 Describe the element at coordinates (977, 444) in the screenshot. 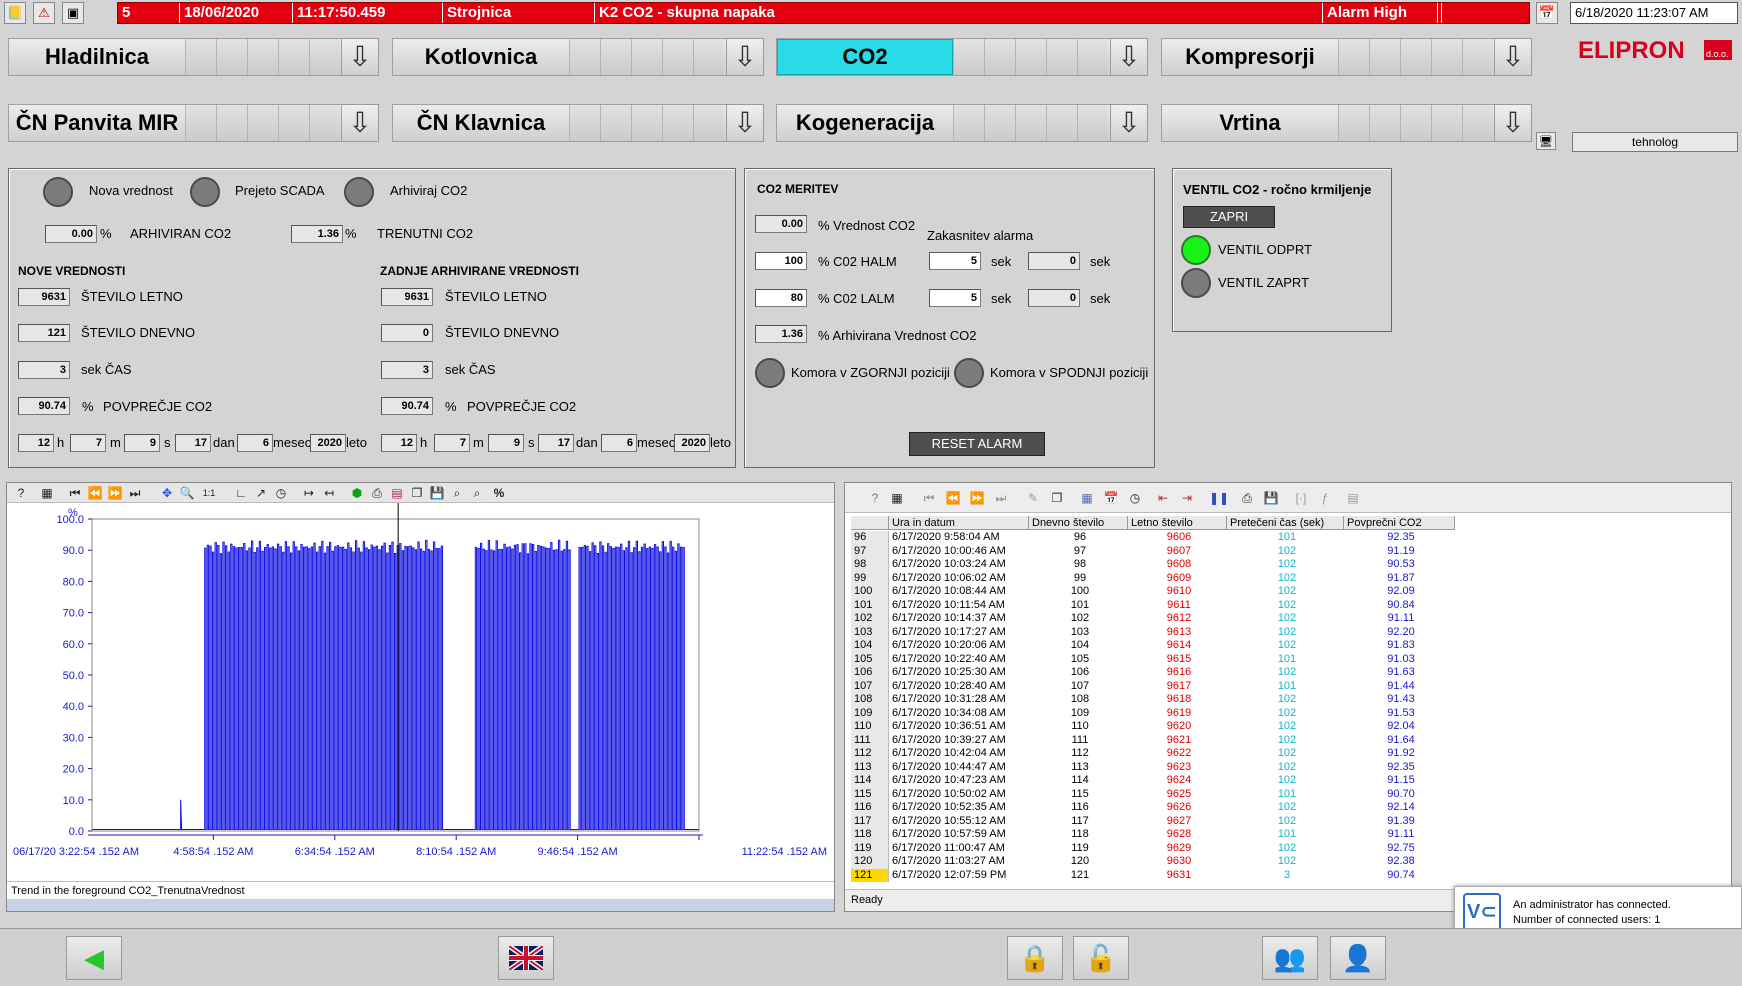

I see `reset-alarm-button: RESET ALARM` at that location.